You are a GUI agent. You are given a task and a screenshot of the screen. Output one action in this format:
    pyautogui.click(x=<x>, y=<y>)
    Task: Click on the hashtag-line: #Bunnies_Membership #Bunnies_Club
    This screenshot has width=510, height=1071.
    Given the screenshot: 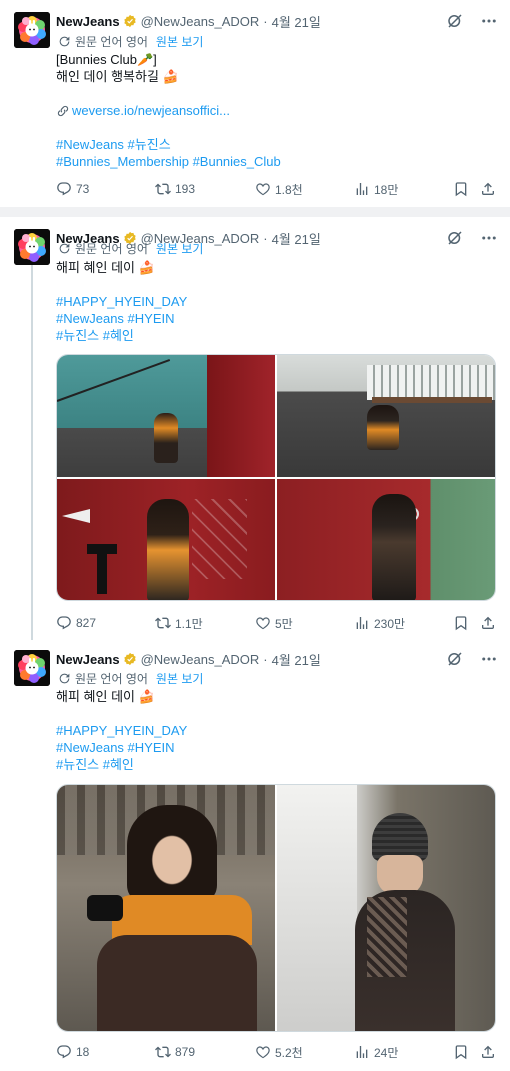 What is the action you would take?
    pyautogui.click(x=276, y=161)
    